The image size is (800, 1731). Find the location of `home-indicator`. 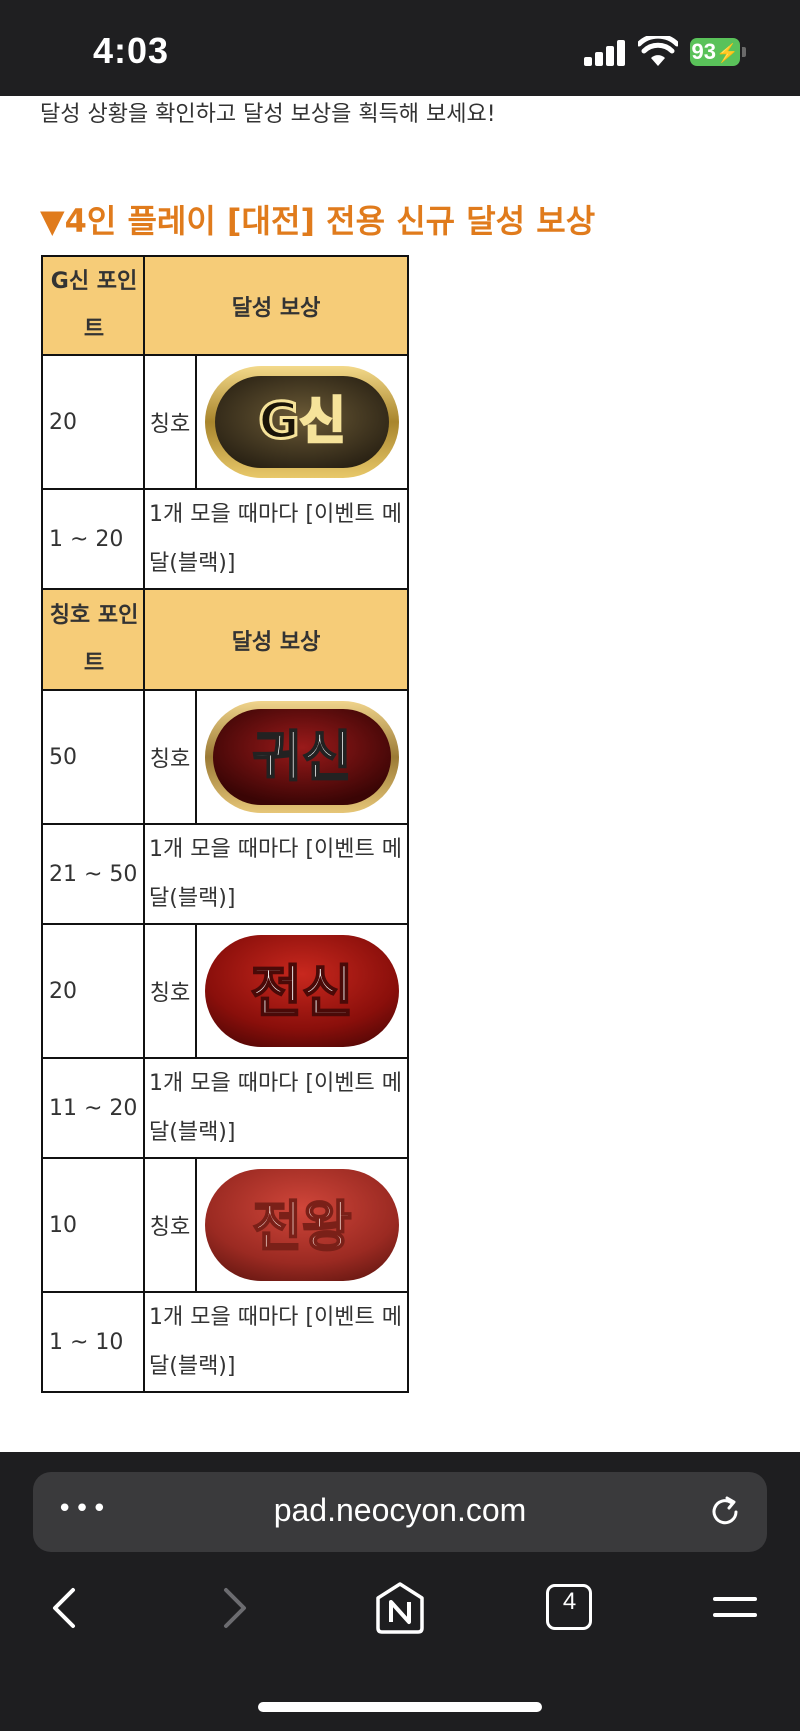

home-indicator is located at coordinates (400, 1707).